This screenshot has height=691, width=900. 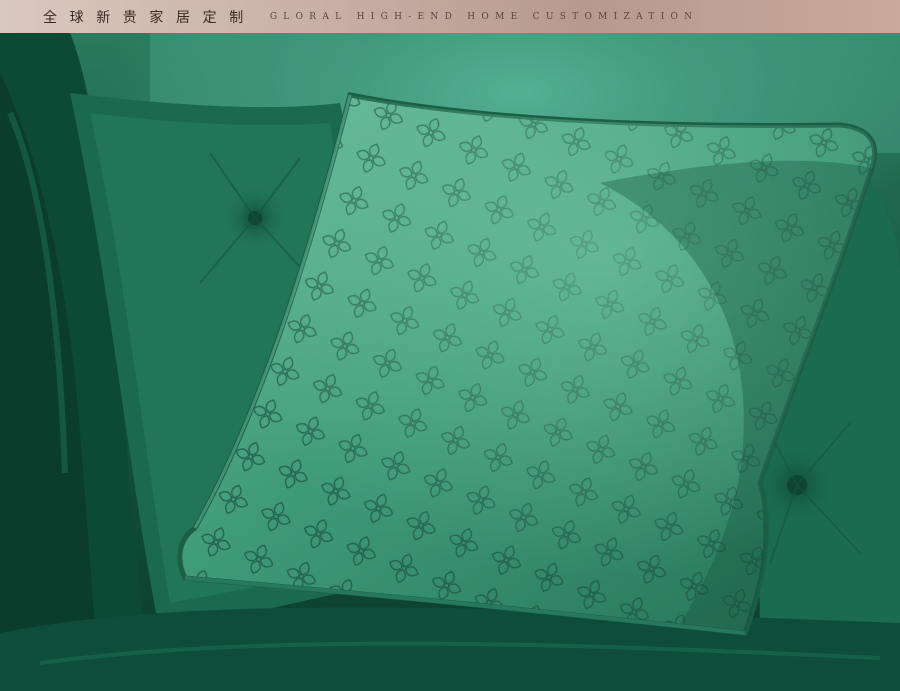 I want to click on brand-title-en: GLORAL HIGH-END HOME CUSTOMIZATION, so click(x=484, y=16).